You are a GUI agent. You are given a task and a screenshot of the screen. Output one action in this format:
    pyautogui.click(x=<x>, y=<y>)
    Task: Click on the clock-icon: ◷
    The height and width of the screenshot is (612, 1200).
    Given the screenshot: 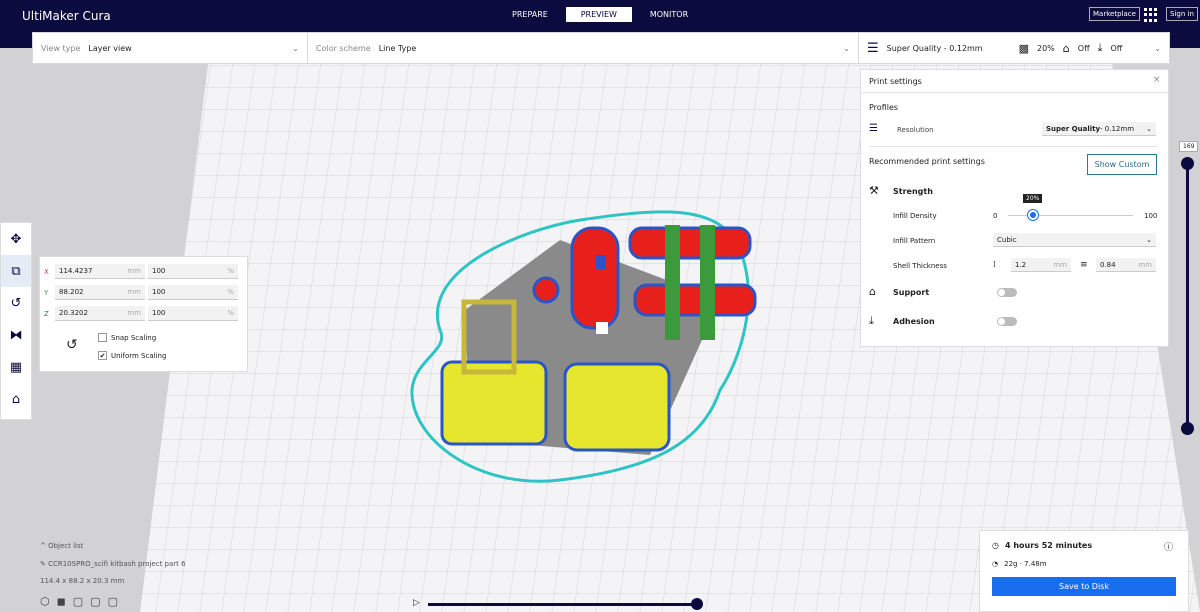 What is the action you would take?
    pyautogui.click(x=995, y=545)
    